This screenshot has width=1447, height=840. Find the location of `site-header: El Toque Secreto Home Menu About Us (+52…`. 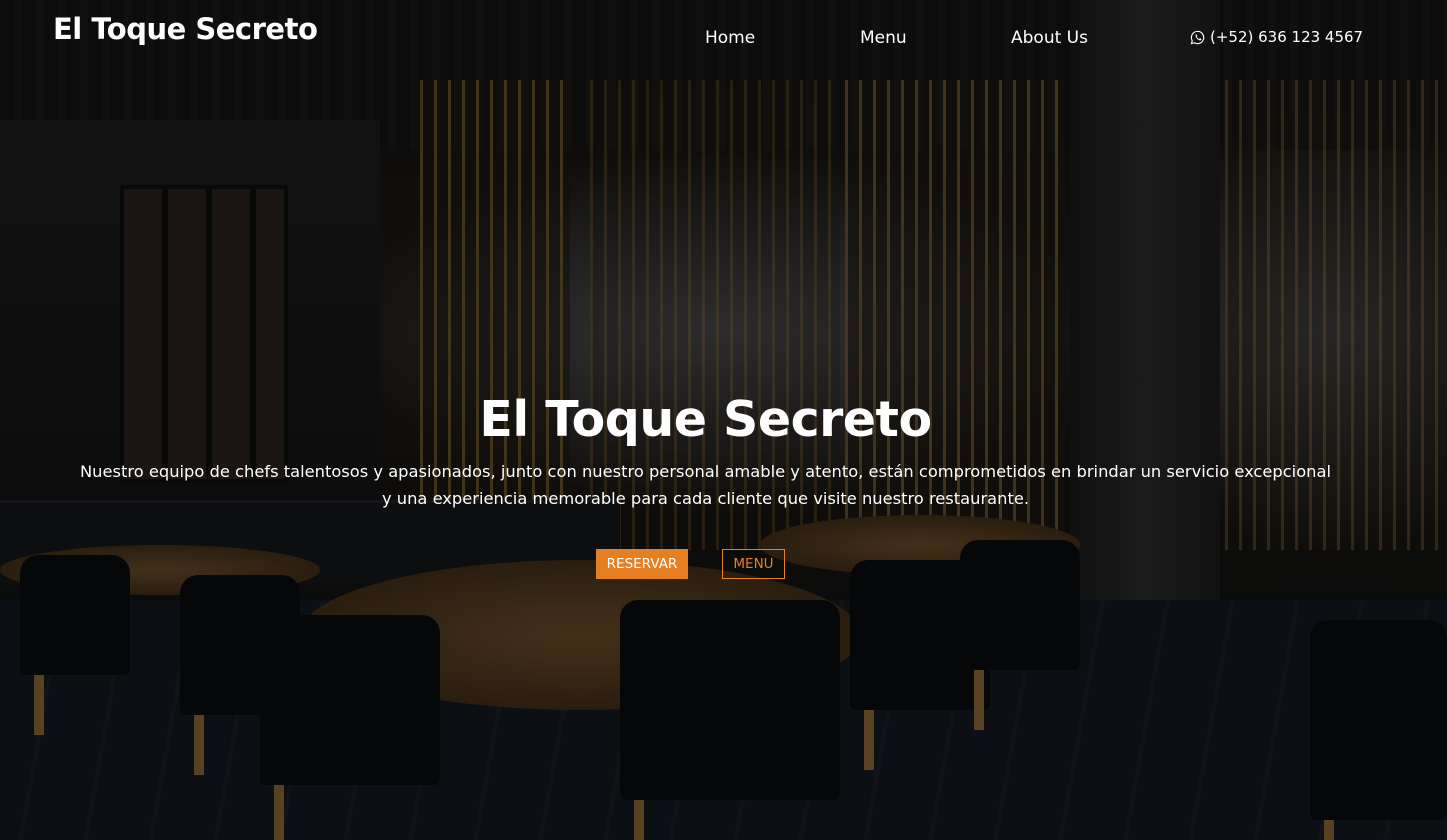

site-header: El Toque Secreto Home Menu About Us (+52… is located at coordinates (723, 38).